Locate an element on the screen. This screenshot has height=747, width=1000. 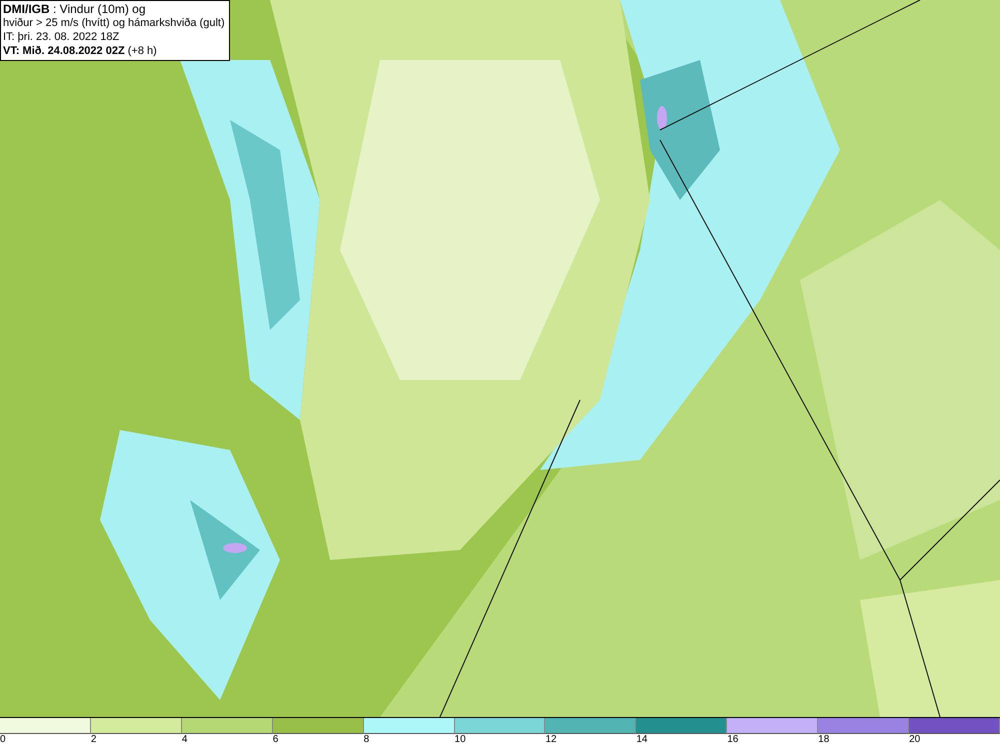
legend-label: 4 is located at coordinates (185, 740).